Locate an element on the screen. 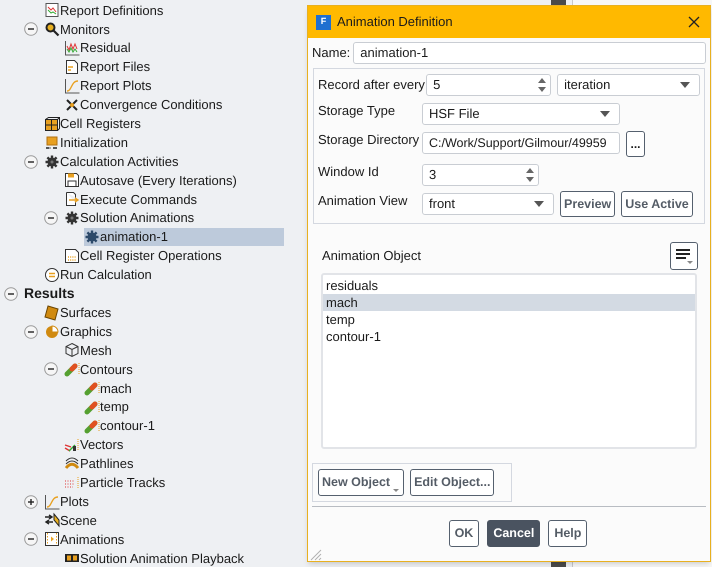  document-icon is located at coordinates (72, 67).